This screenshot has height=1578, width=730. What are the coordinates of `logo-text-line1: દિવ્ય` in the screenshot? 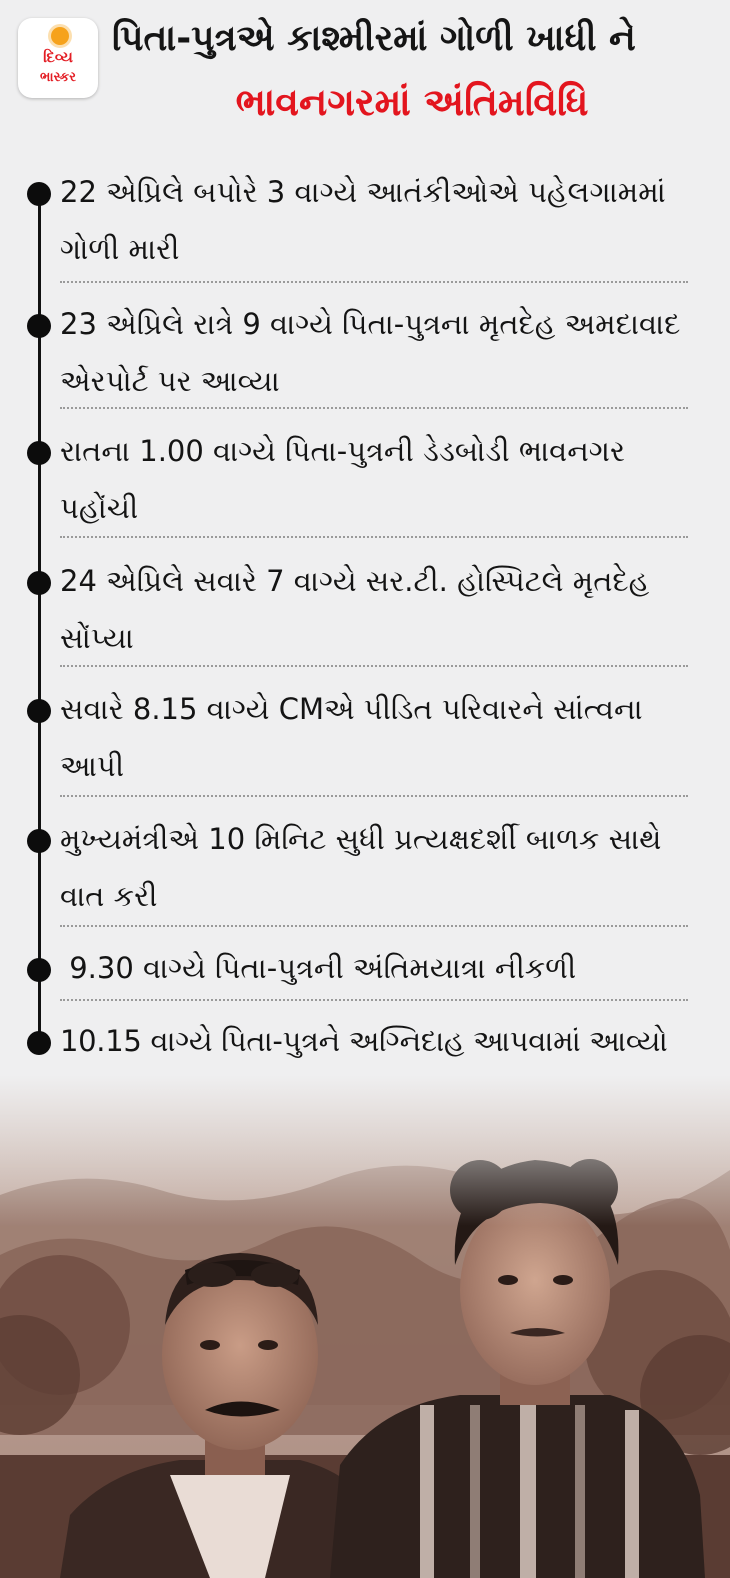 It's located at (58, 57).